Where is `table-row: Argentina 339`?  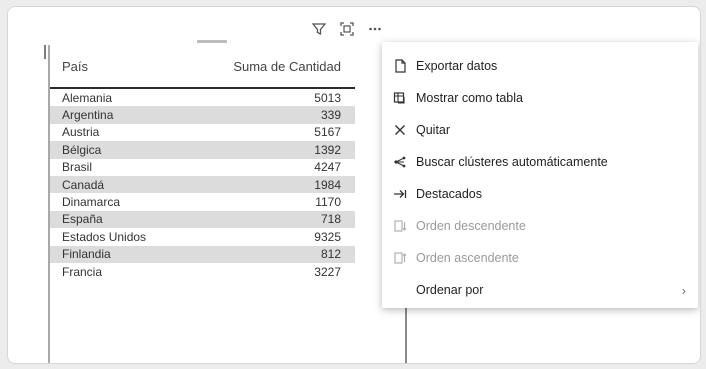
table-row: Argentina 339 is located at coordinates (202, 115).